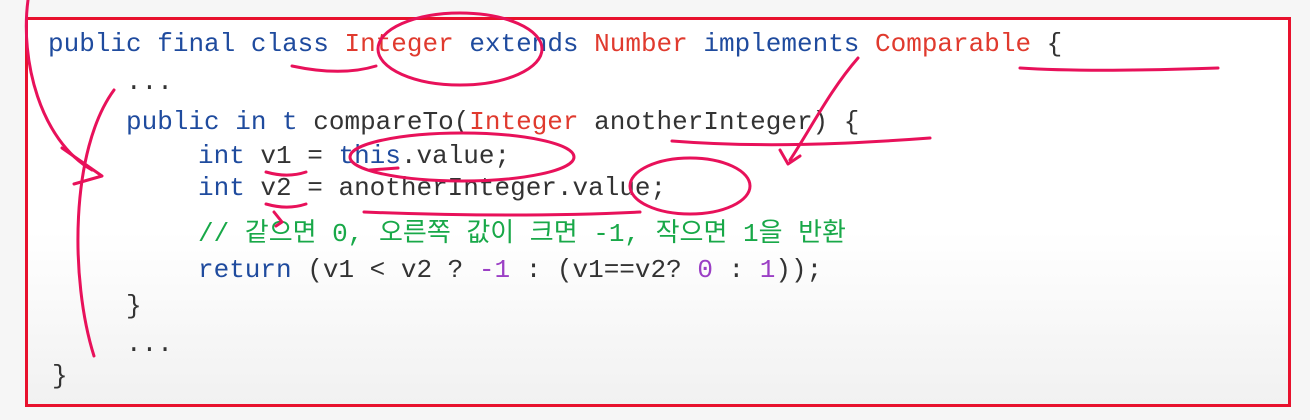 Image resolution: width=1310 pixels, height=420 pixels. Describe the element at coordinates (266, 122) in the screenshot. I see `keyword-int: in t` at that location.